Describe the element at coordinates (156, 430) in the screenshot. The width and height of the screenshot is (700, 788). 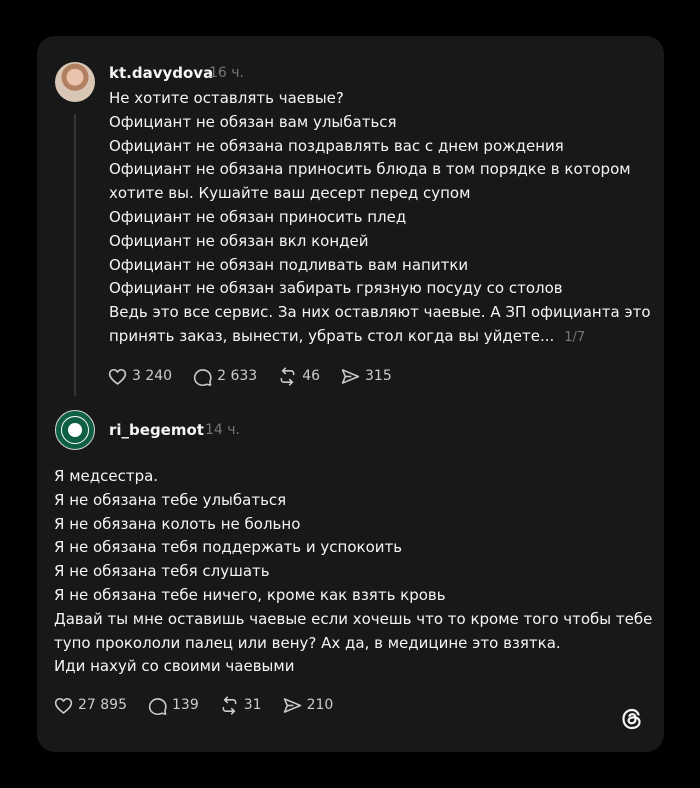
I see `username: ri_begemot` at that location.